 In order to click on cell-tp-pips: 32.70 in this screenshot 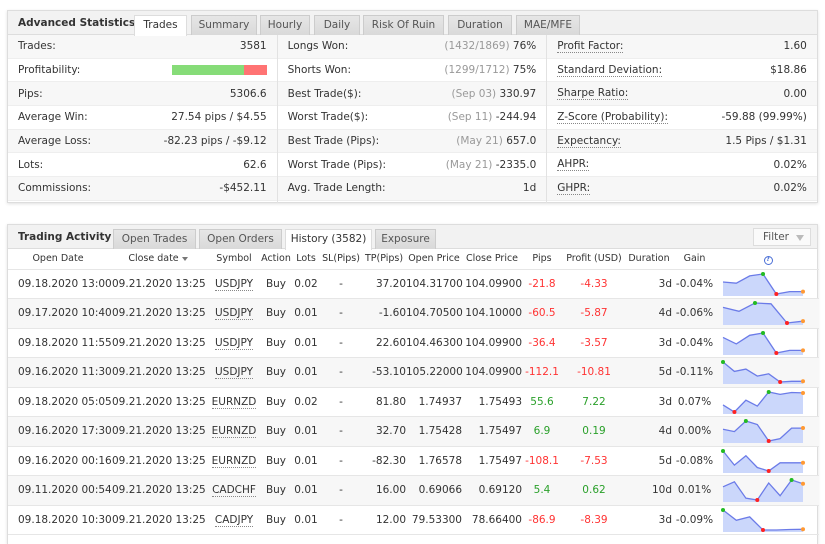, I will do `click(384, 431)`.